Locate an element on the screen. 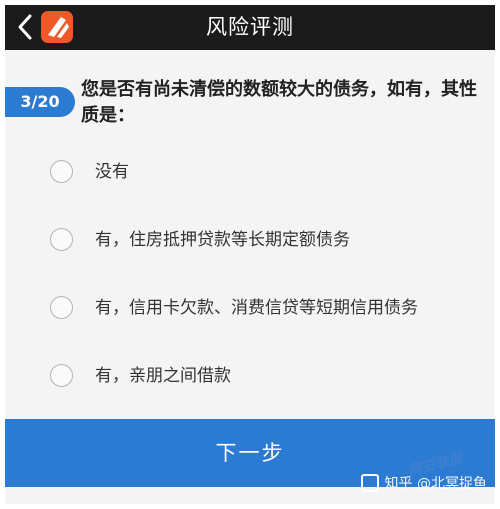  zhihu-icon is located at coordinates (369, 483).